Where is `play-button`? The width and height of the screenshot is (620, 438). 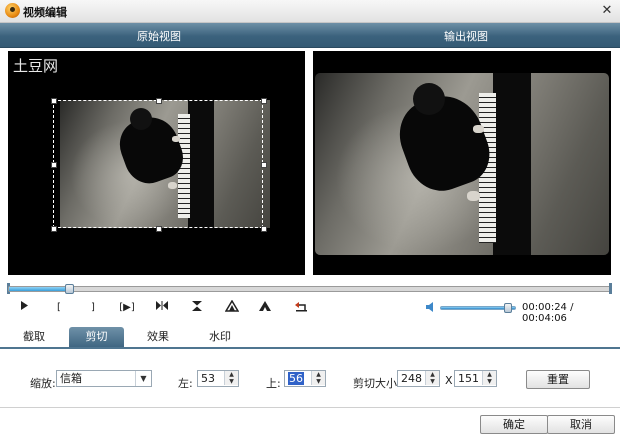
play-button is located at coordinates (24, 308).